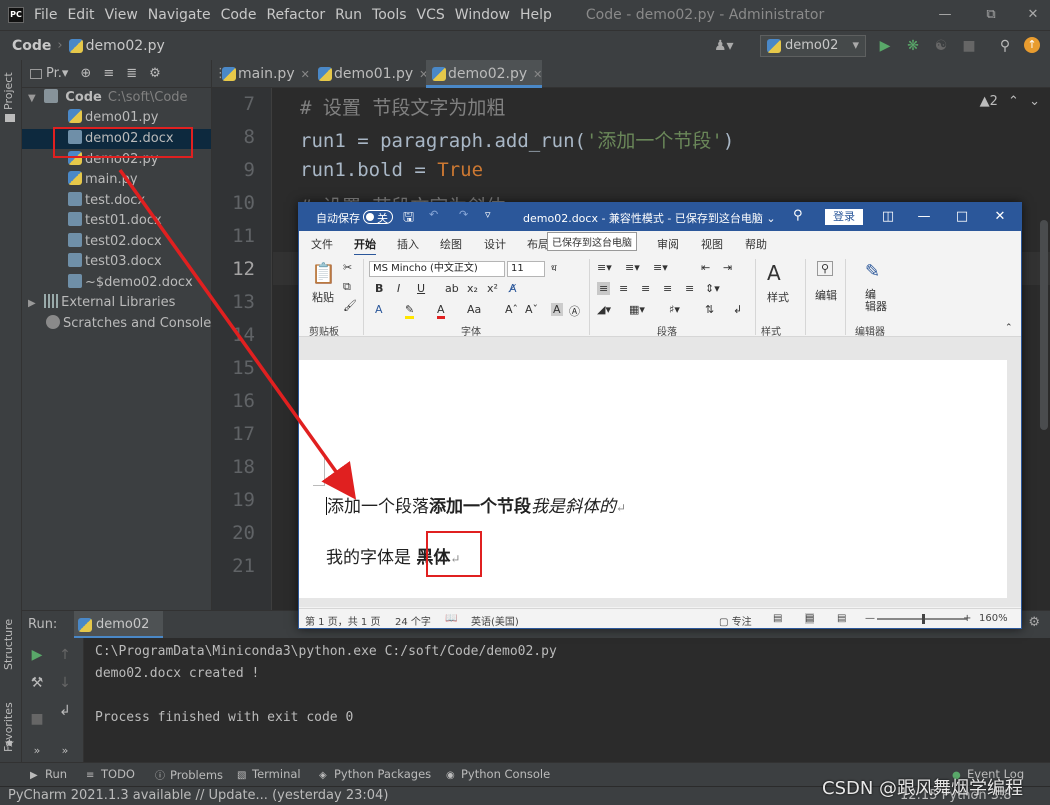 The width and height of the screenshot is (1050, 805). What do you see at coordinates (709, 309) in the screenshot?
I see `sort-icon: ⇅` at bounding box center [709, 309].